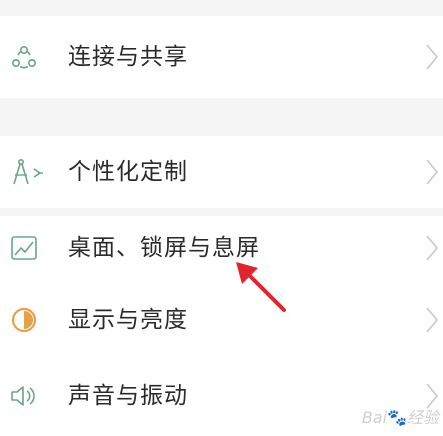 The image size is (443, 436). I want to click on watermark-brand: Bai, so click(374, 417).